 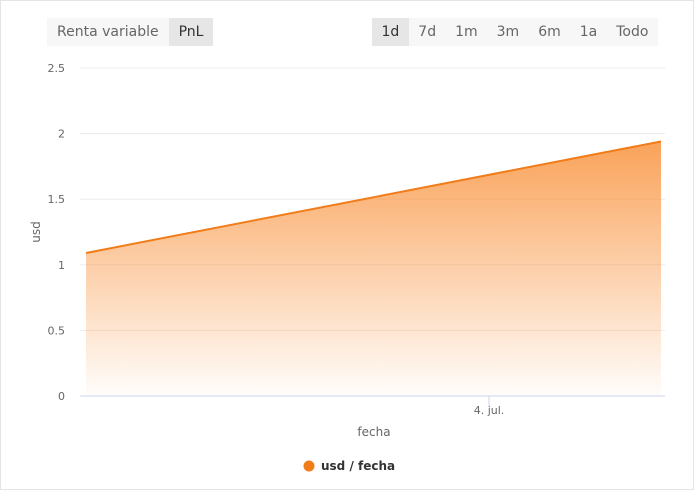 What do you see at coordinates (61, 265) in the screenshot?
I see `y-tick-label: 1` at bounding box center [61, 265].